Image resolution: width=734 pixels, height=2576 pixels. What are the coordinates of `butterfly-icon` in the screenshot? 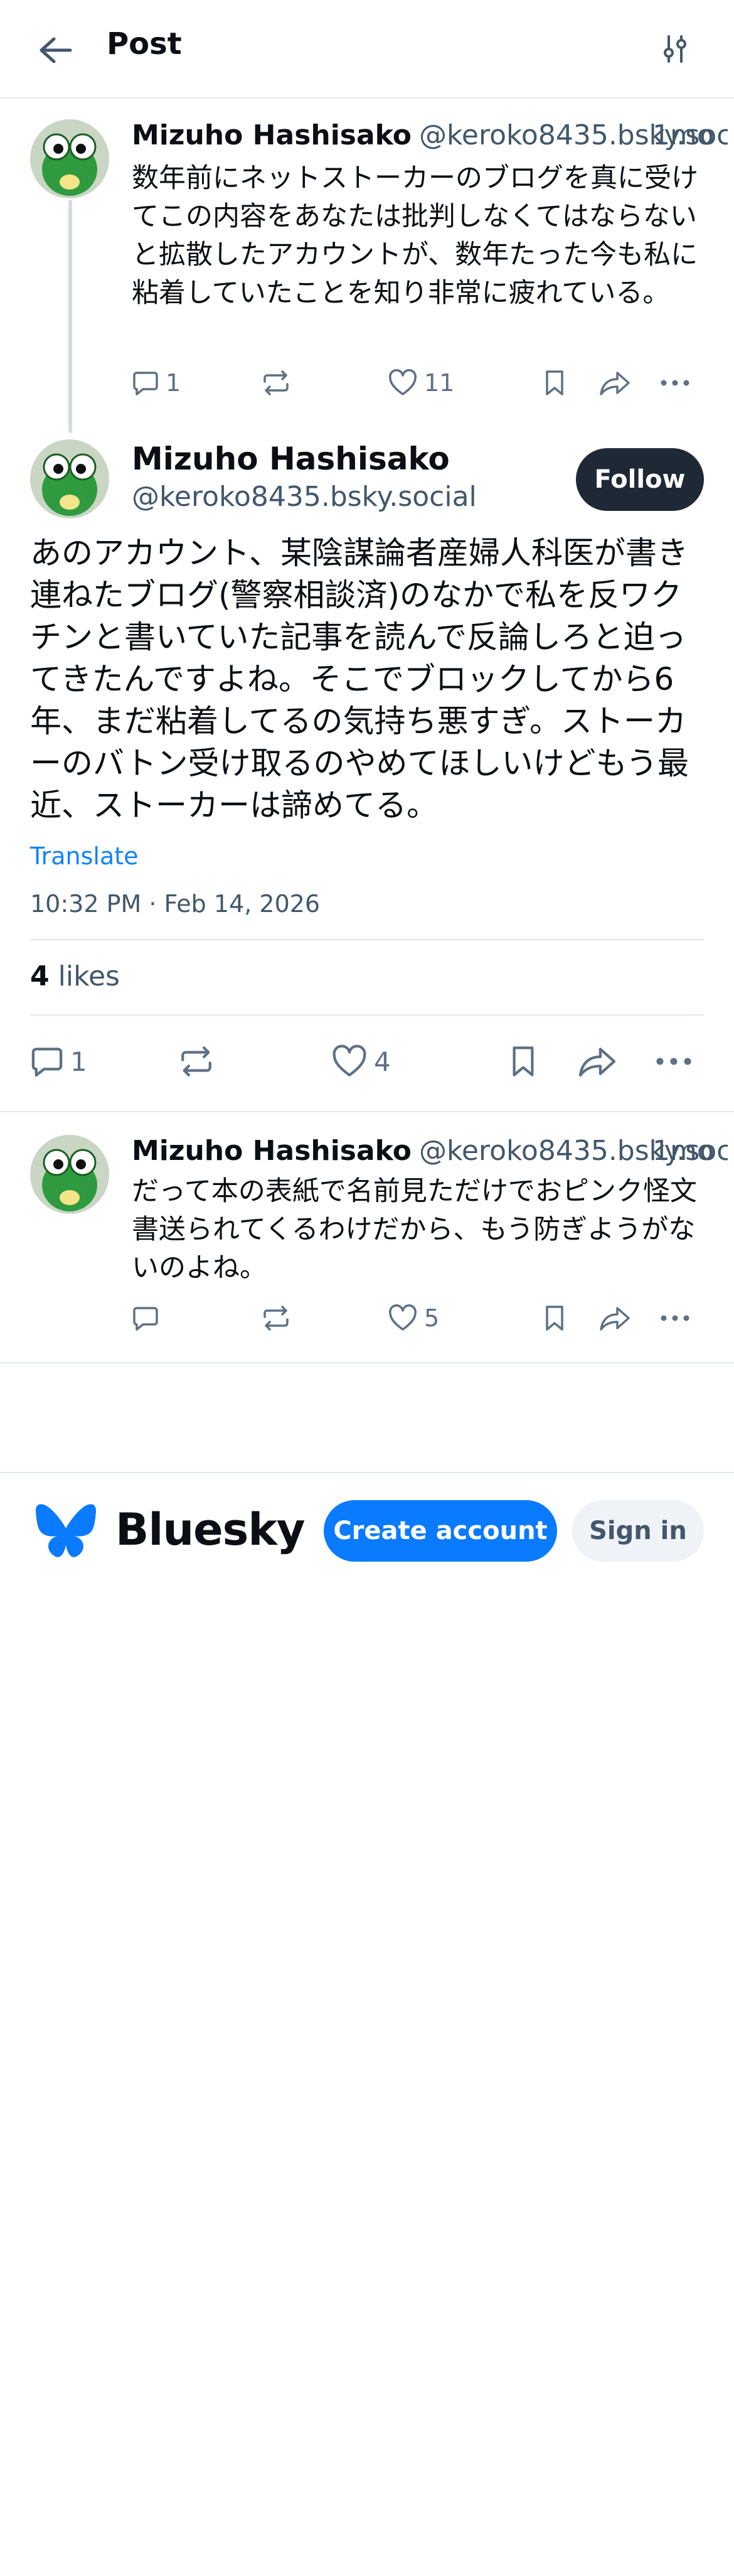 It's located at (66, 1530).